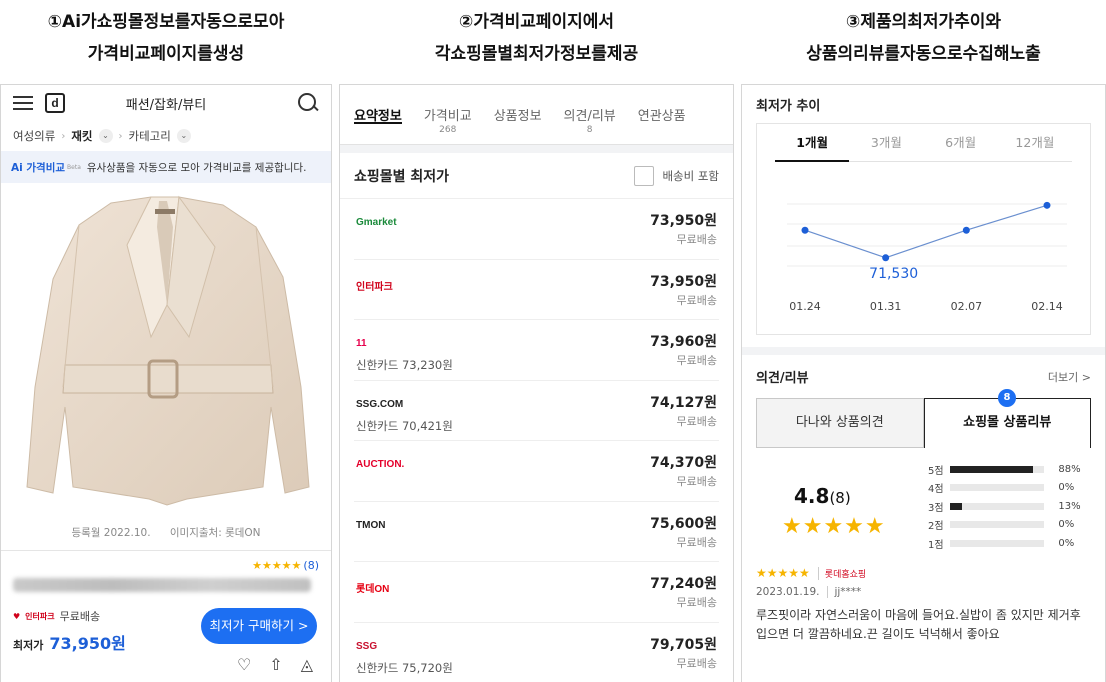  What do you see at coordinates (923, 573) in the screenshot?
I see `review-line1: ★★★★★ 롯데홈쇼핑` at bounding box center [923, 573].